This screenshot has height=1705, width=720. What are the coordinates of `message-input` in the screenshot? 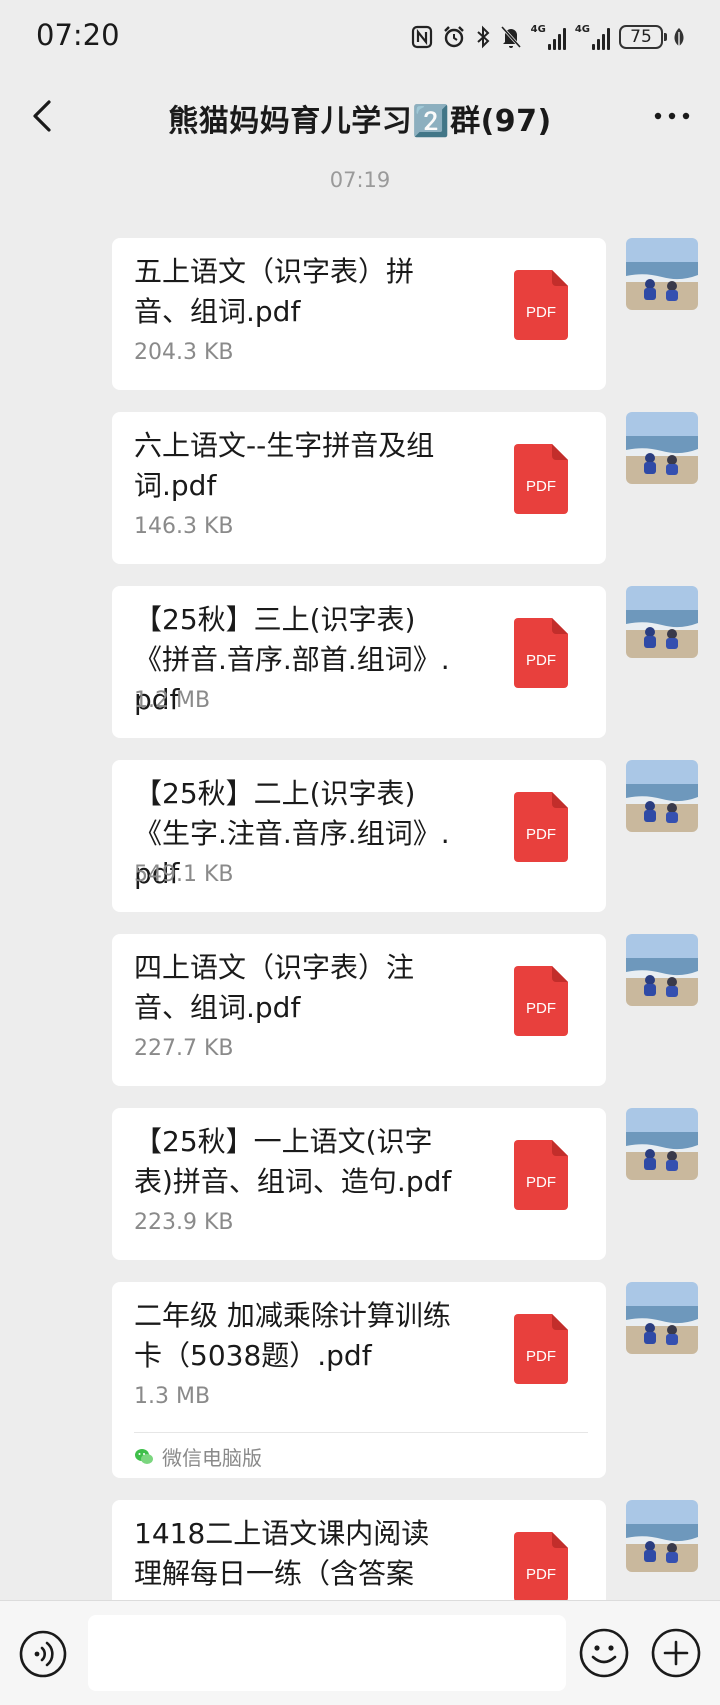 It's located at (327, 1653).